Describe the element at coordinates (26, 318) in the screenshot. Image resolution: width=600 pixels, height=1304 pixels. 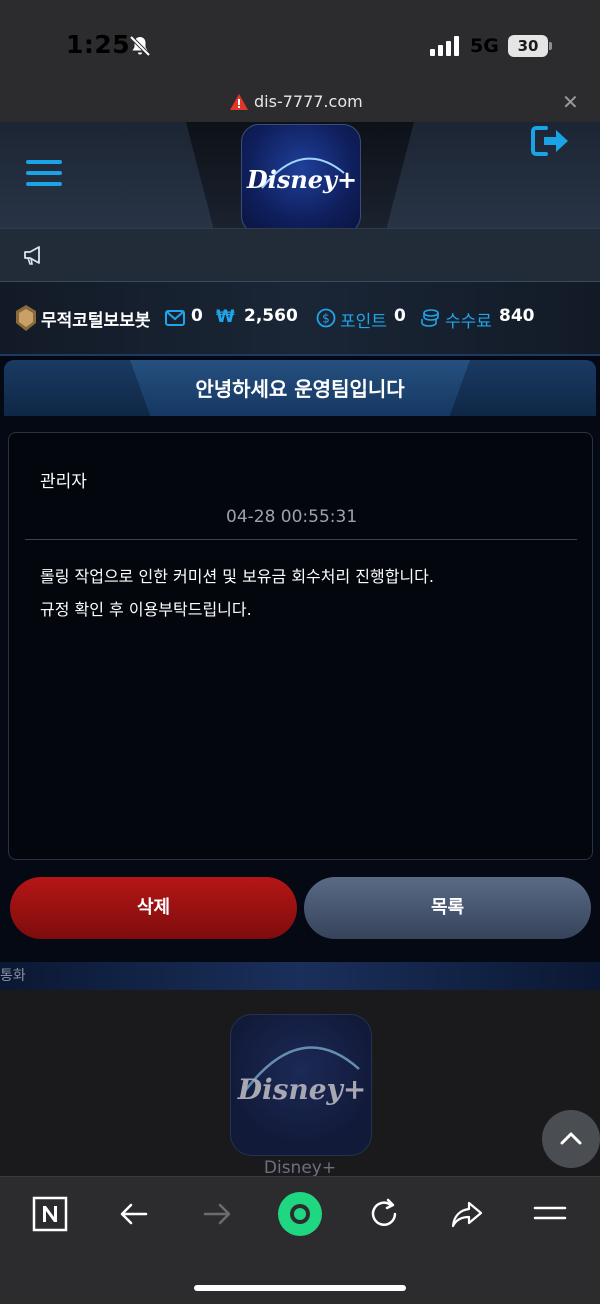
I see `rank-medal-icon` at that location.